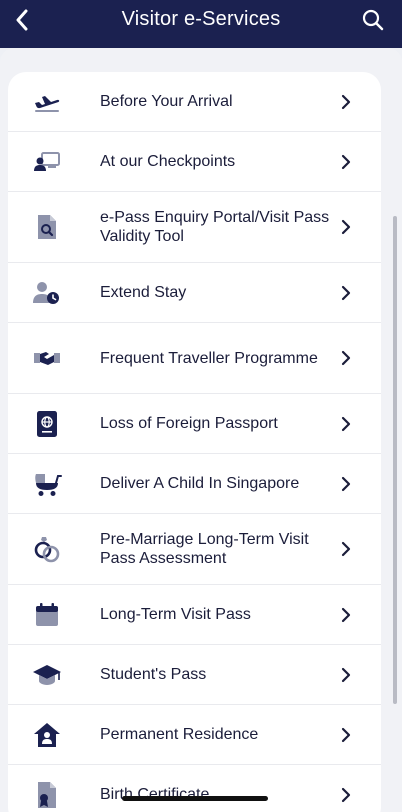 Image resolution: width=402 pixels, height=812 pixels. What do you see at coordinates (47, 675) in the screenshot?
I see `graduation-cap-icon` at bounding box center [47, 675].